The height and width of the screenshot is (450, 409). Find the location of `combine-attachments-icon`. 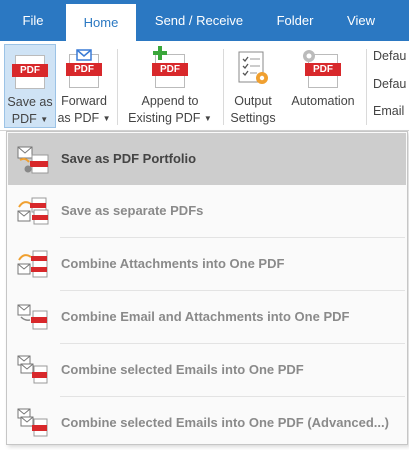

combine-attachments-icon is located at coordinates (32, 264).